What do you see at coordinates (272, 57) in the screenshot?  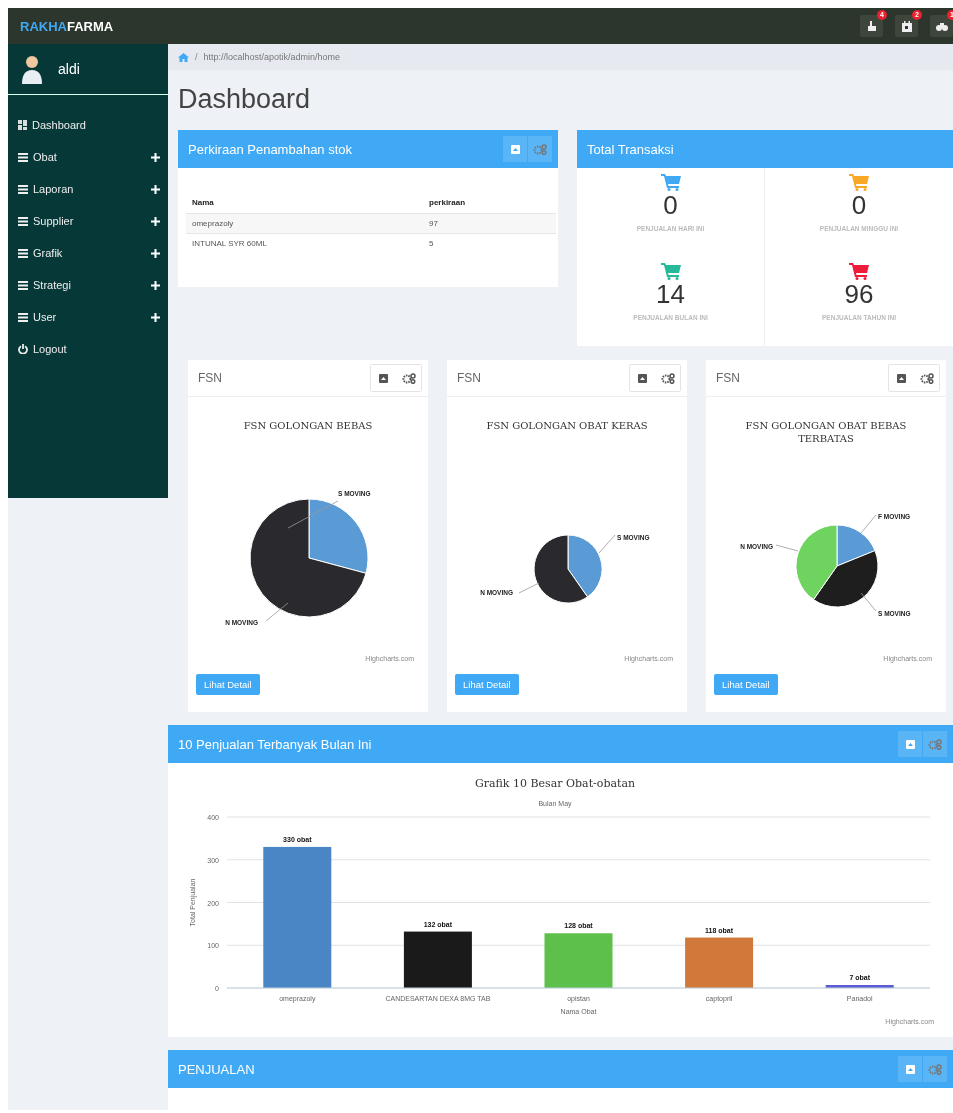 I see `breadcrumb-link: http://localhost/apotik/admin/home` at bounding box center [272, 57].